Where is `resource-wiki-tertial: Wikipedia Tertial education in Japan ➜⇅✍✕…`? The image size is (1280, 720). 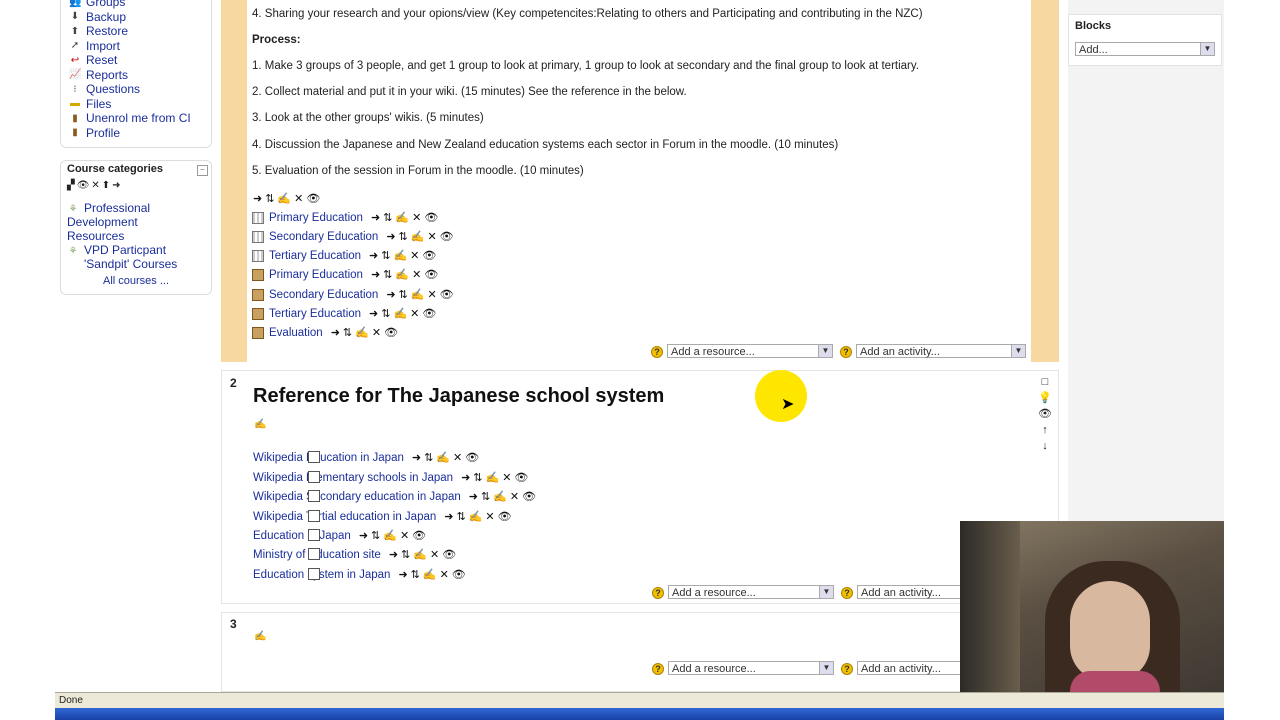
resource-wiki-tertial: Wikipedia Tertial education in Japan ➜⇅✍✕… is located at coordinates (384, 516).